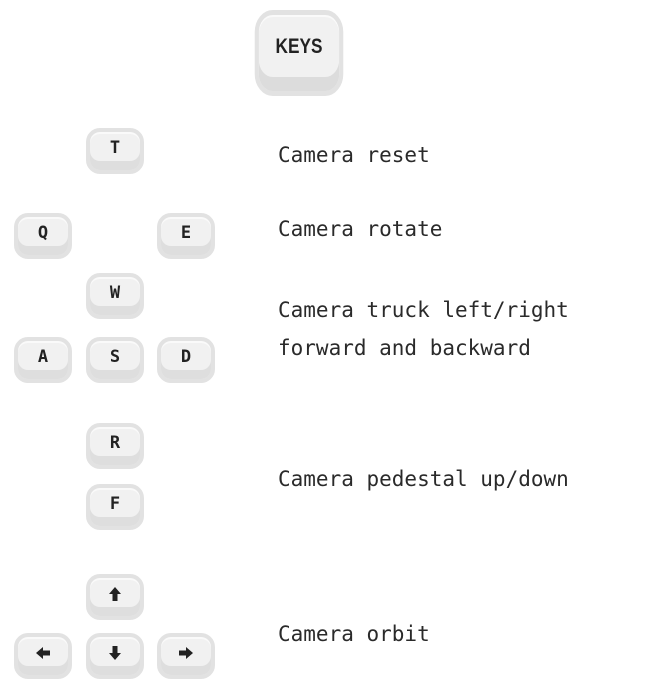  I want to click on label-camera-pedestal: Camera pedestal up/down, so click(423, 479).